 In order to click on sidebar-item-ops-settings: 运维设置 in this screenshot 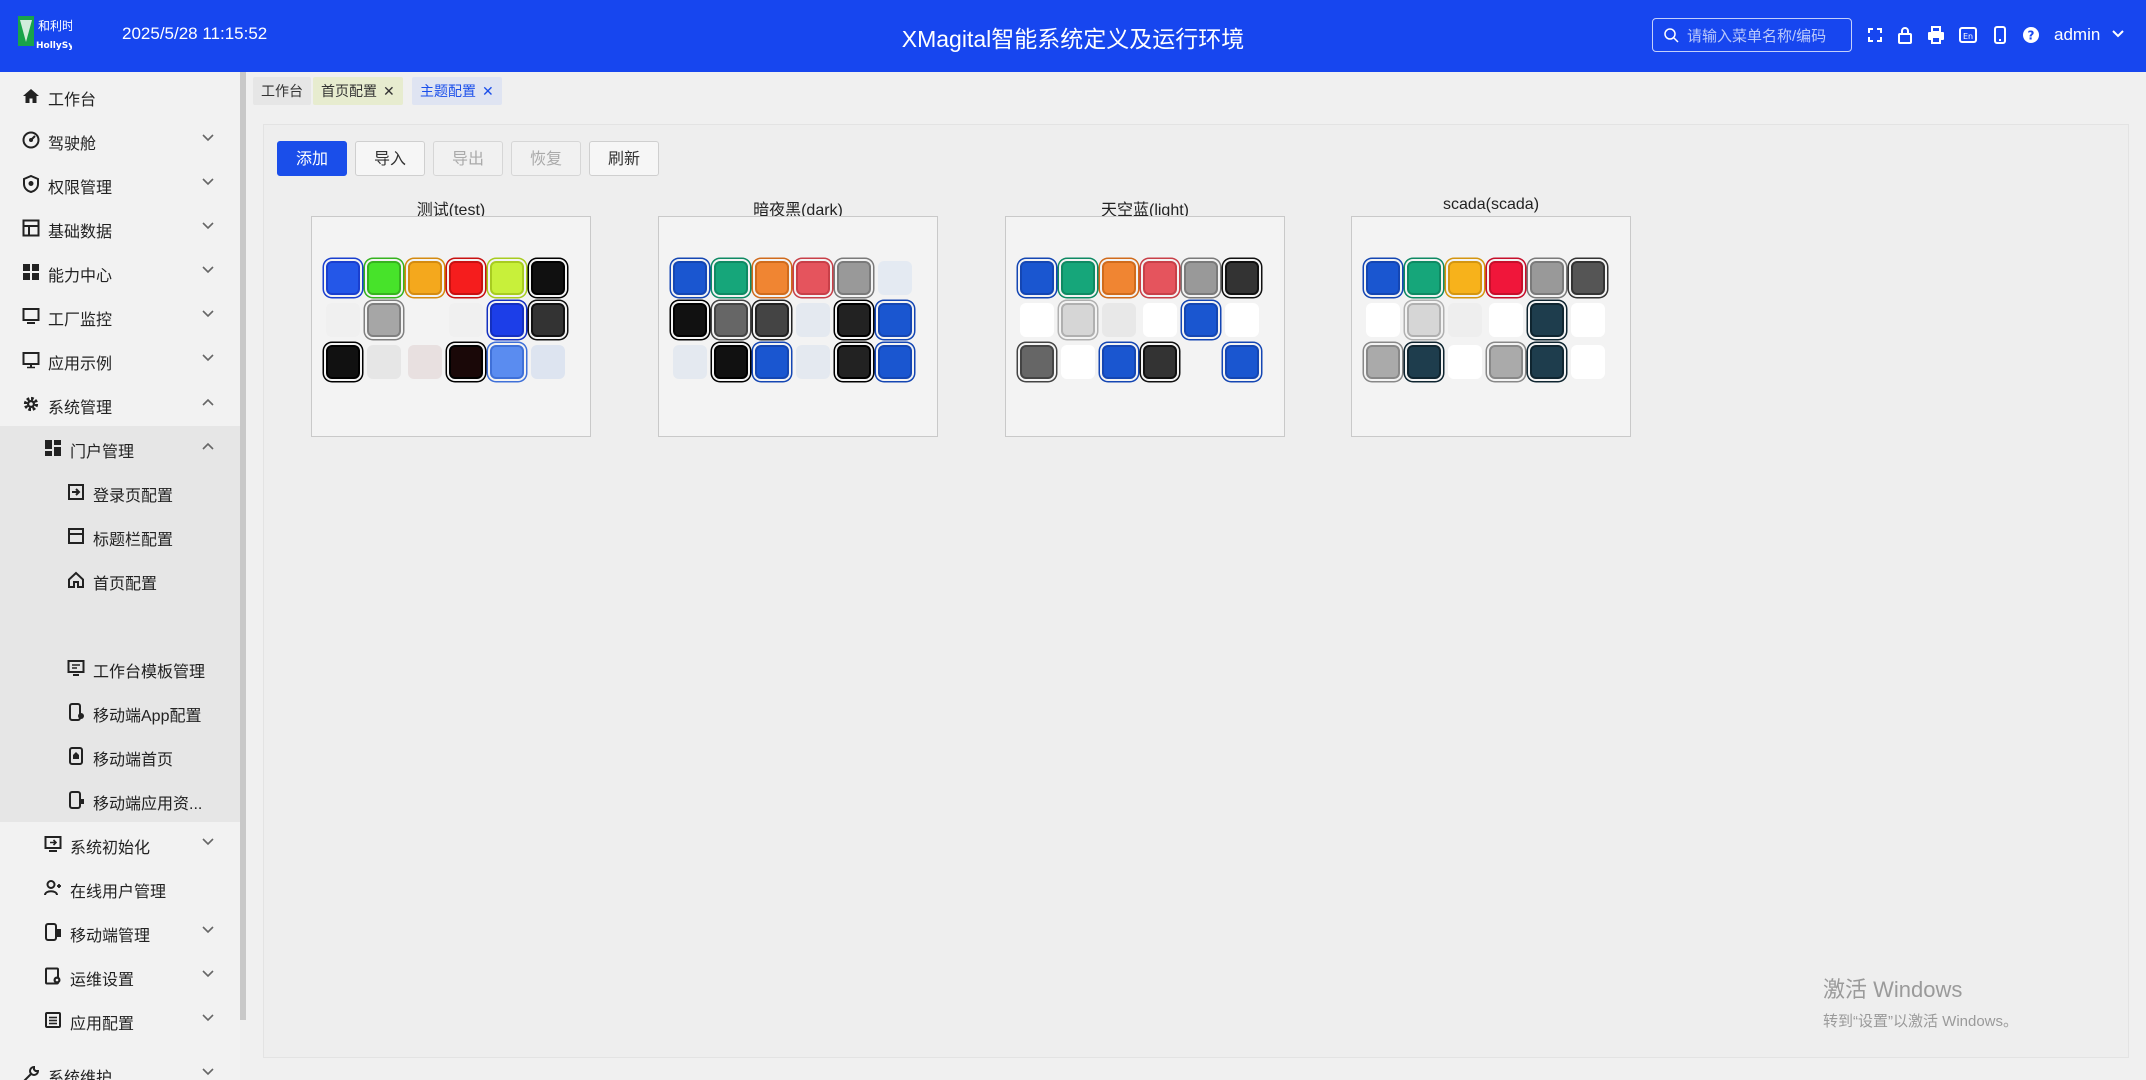, I will do `click(120, 976)`.